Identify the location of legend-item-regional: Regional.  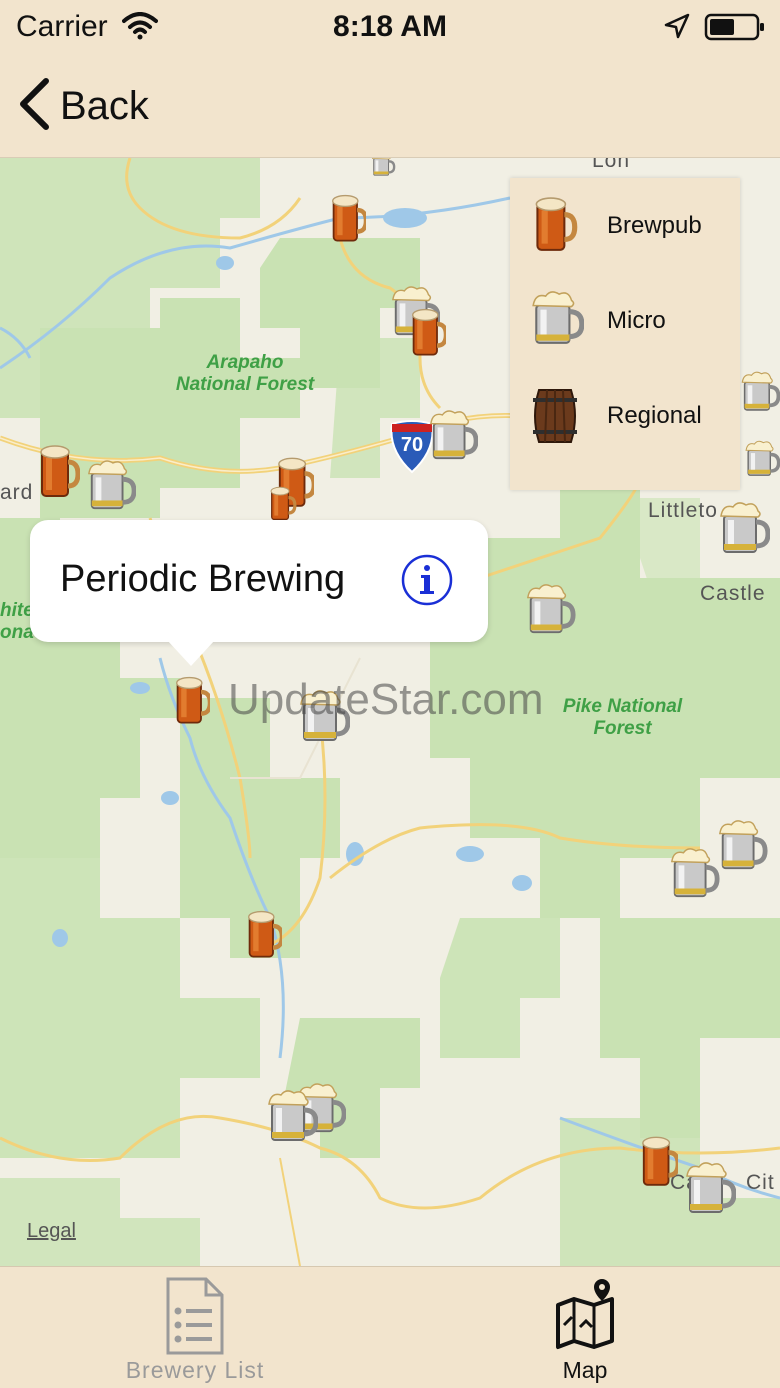
(625, 415).